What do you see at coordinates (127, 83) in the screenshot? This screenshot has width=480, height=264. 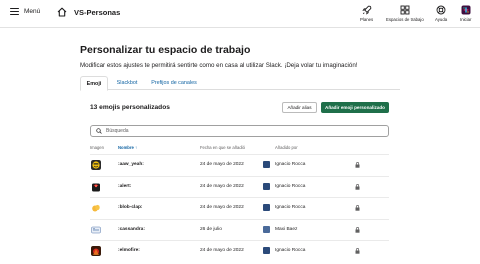 I see `tab-slackbot: Slackbot` at bounding box center [127, 83].